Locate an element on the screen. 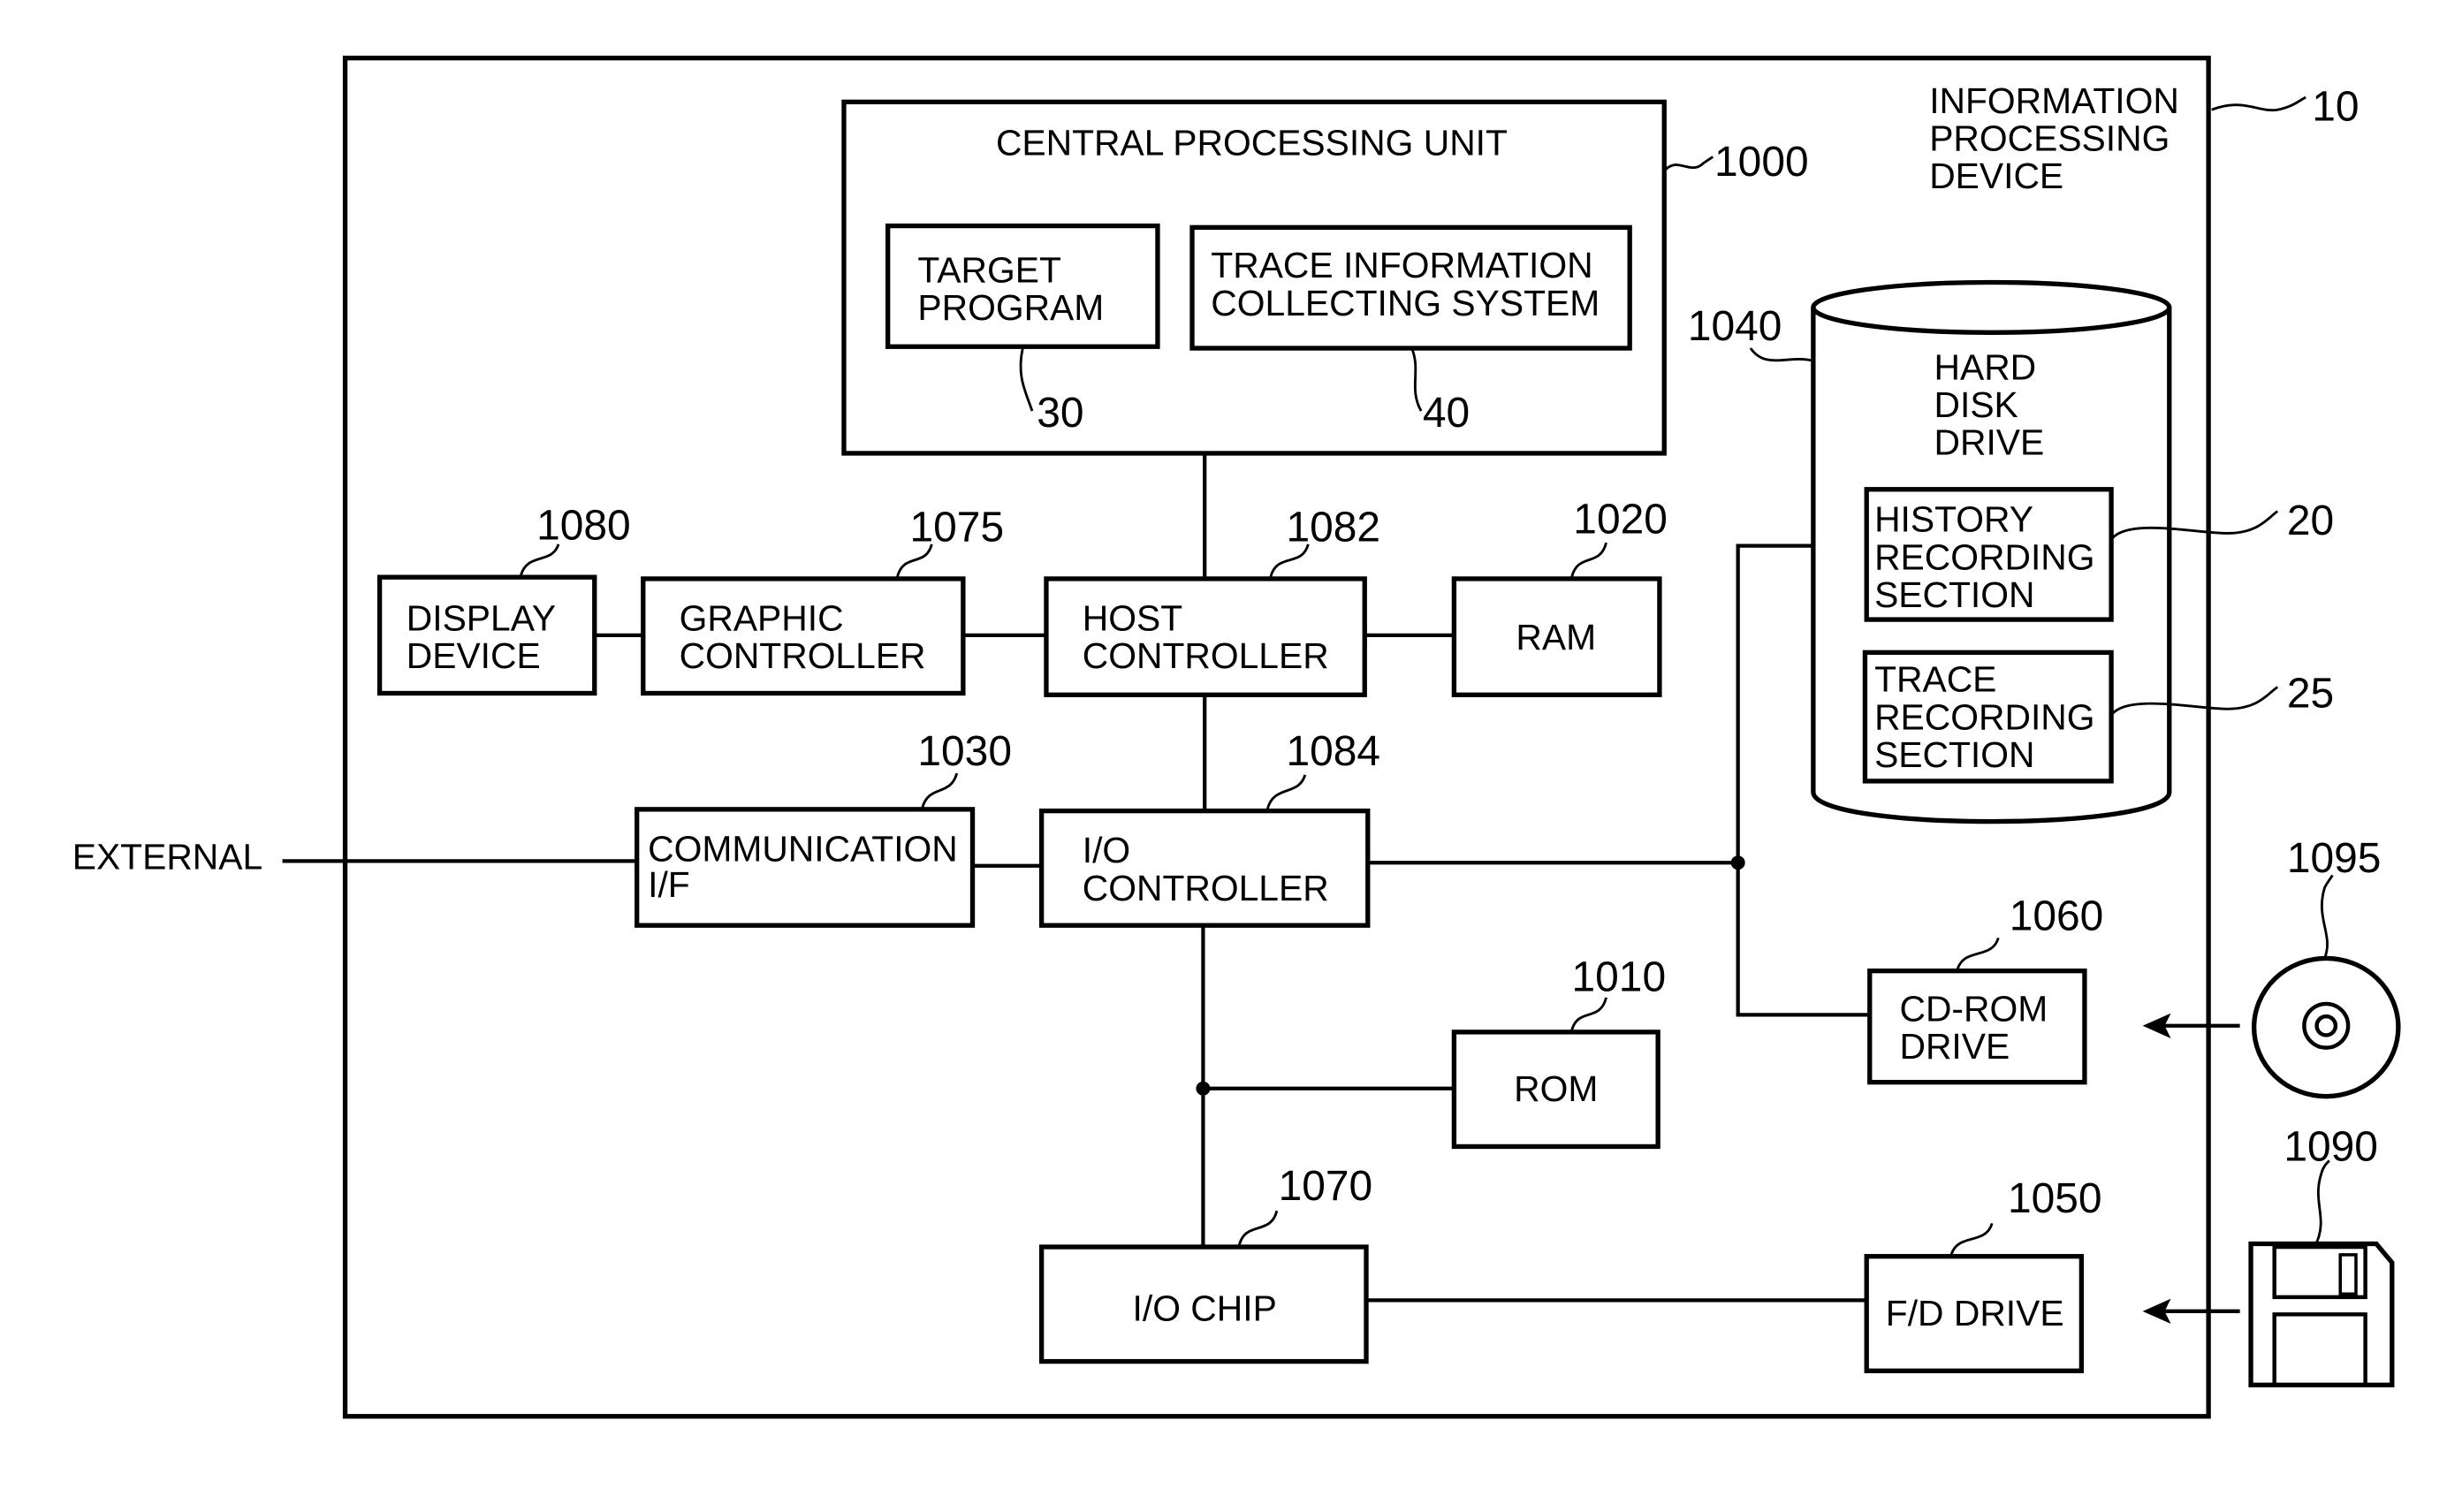  device-ref-leader is located at coordinates (2258, 103).